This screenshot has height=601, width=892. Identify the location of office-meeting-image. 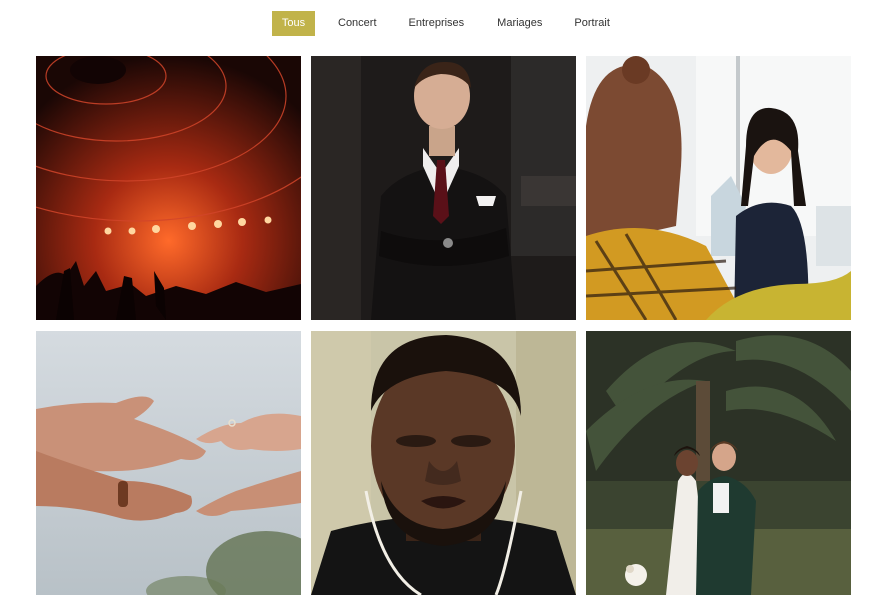
(718, 188).